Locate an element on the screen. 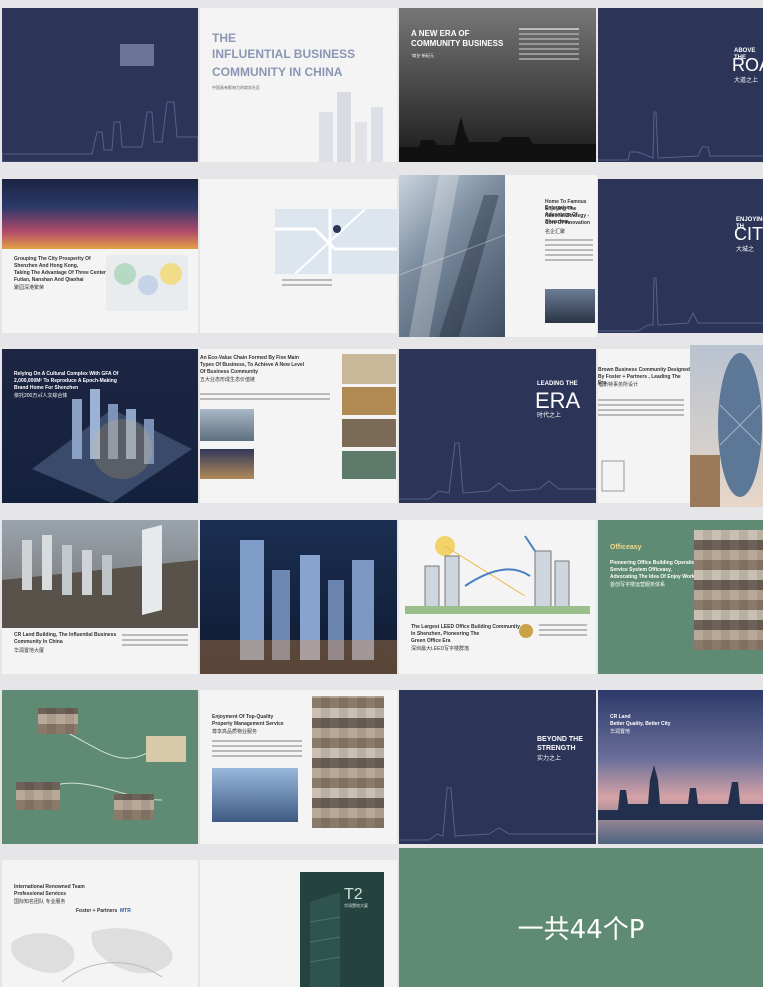  t2-tower-panel: T2 华润置地大厦 is located at coordinates (342, 929).